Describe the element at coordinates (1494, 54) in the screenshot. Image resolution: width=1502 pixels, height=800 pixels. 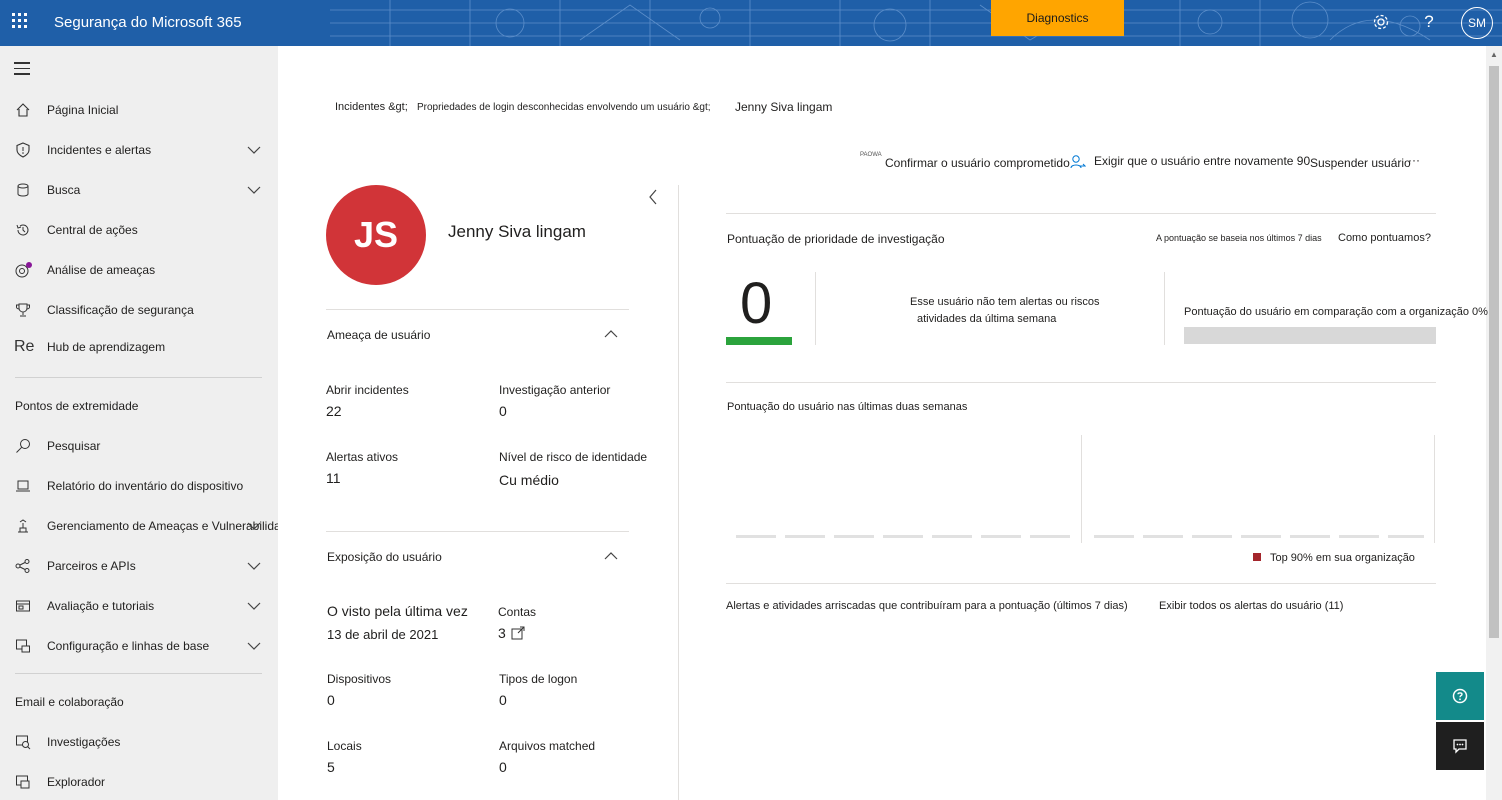
I see `scroll-up-icon: ▲` at that location.